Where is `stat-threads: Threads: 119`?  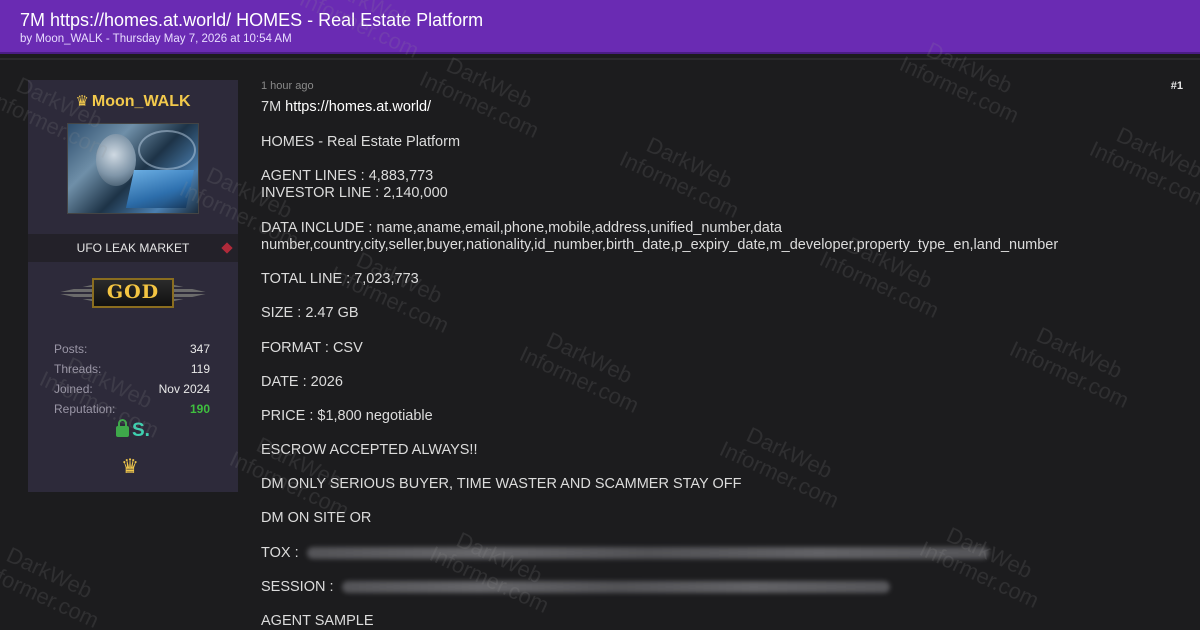 stat-threads: Threads: 119 is located at coordinates (132, 371).